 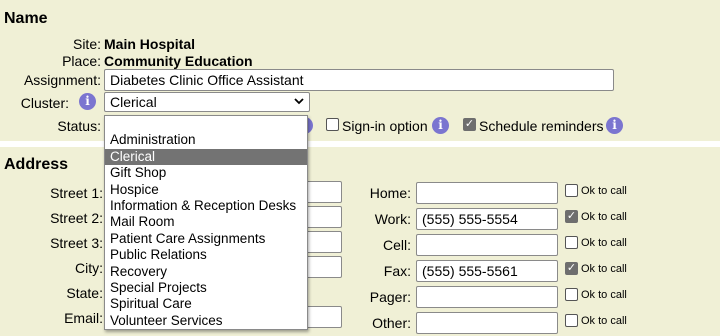 What do you see at coordinates (206, 321) in the screenshot?
I see `cluster-option: Volunteer Services` at bounding box center [206, 321].